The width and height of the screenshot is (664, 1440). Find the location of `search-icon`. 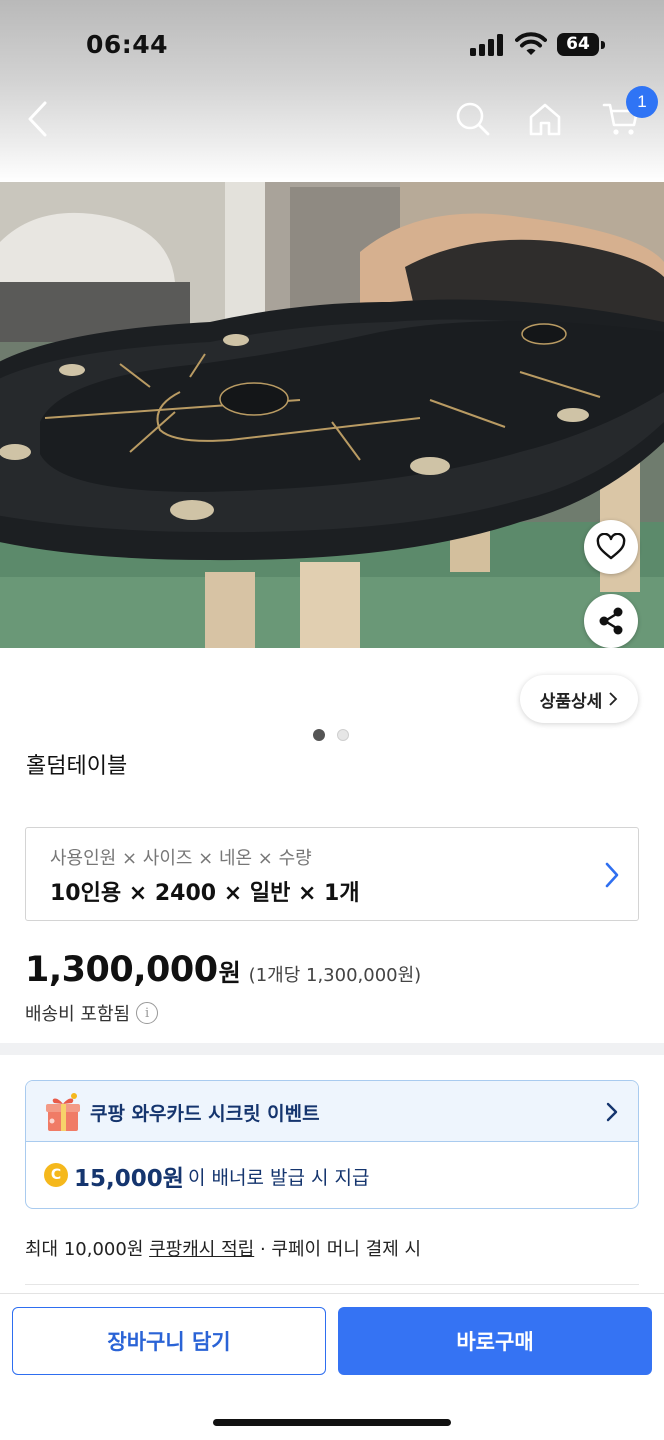

search-icon is located at coordinates (473, 119).